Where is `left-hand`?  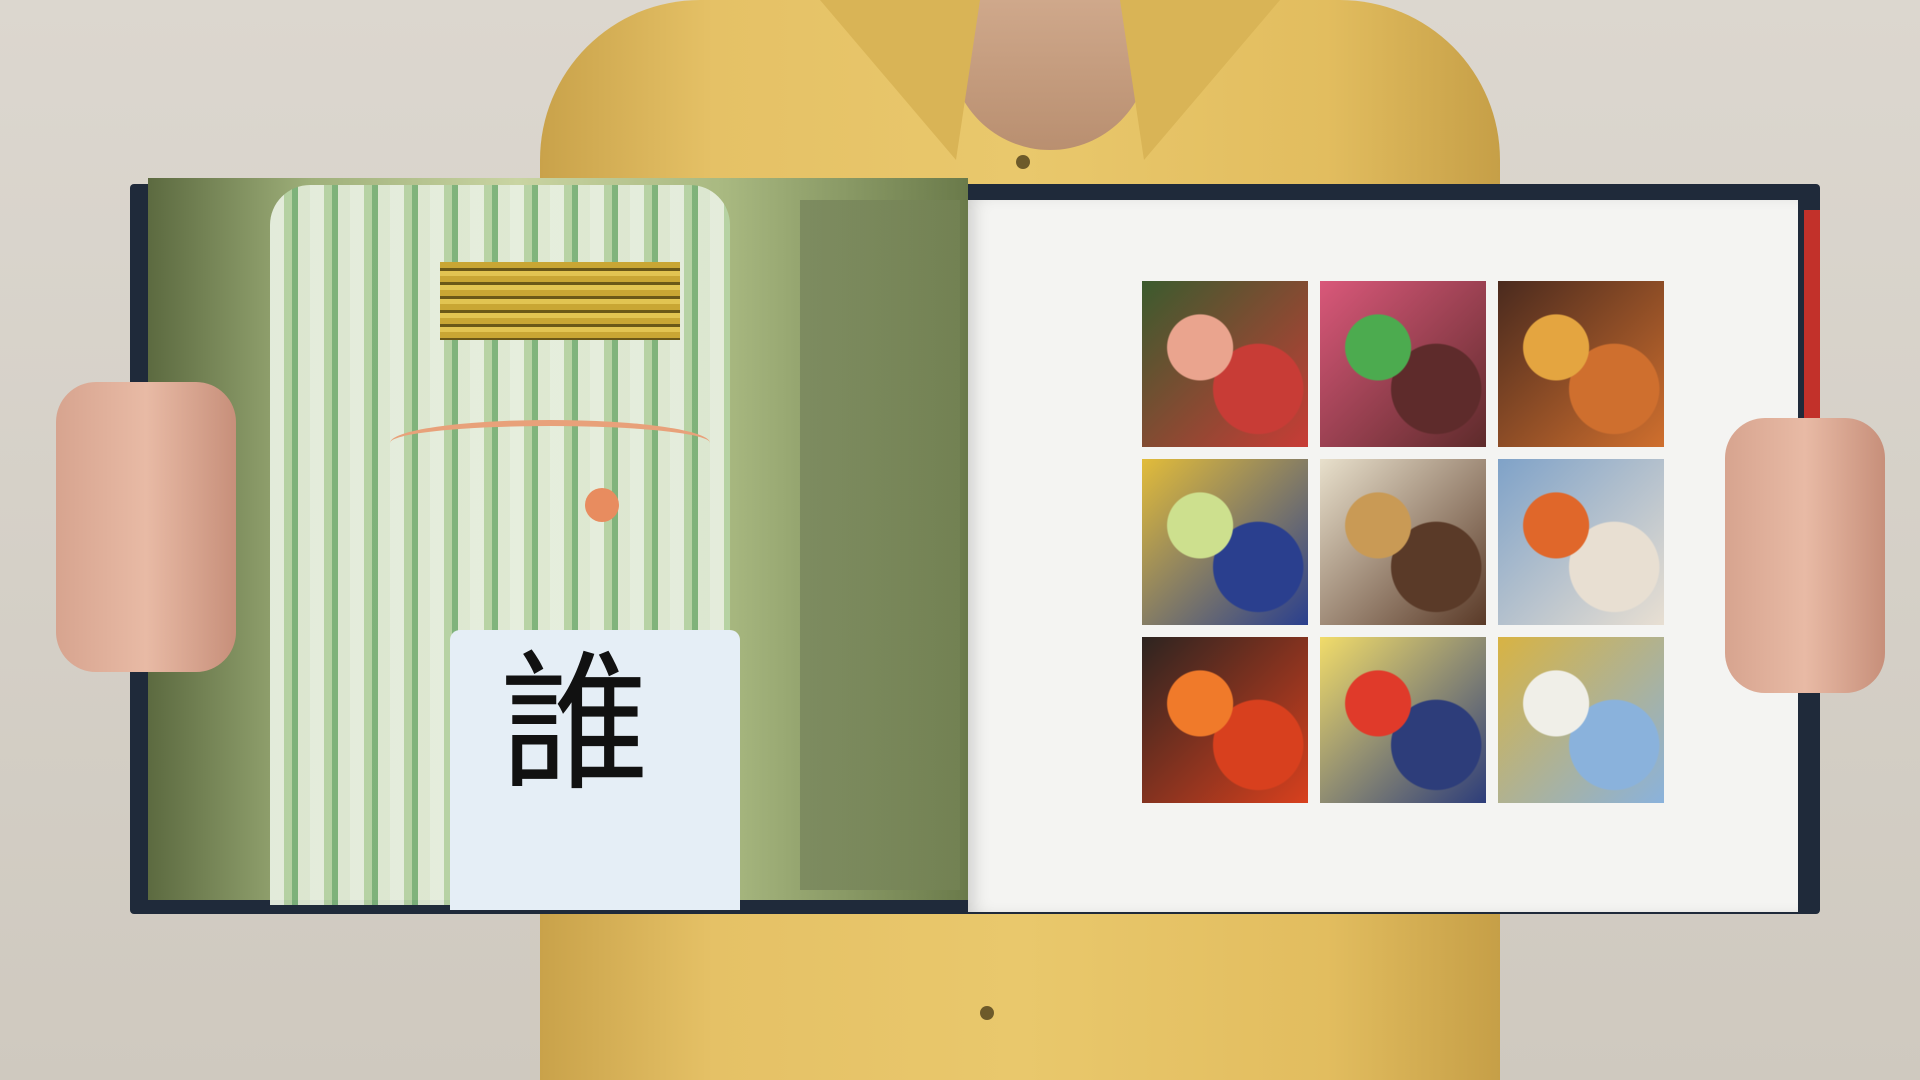
left-hand is located at coordinates (146, 527).